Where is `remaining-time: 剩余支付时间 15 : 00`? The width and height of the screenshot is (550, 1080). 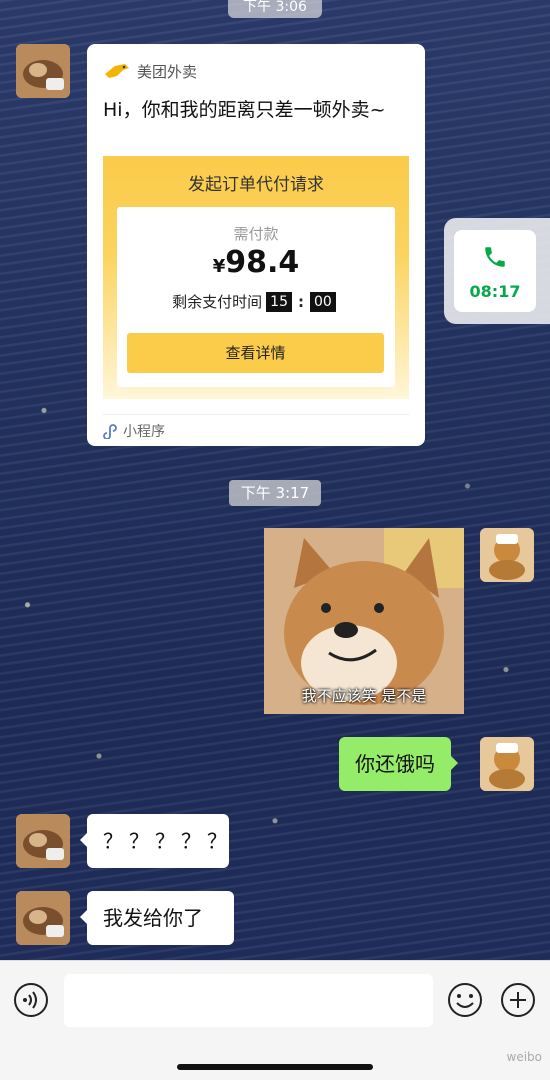
remaining-time: 剩余支付时间 15 : 00 is located at coordinates (256, 301).